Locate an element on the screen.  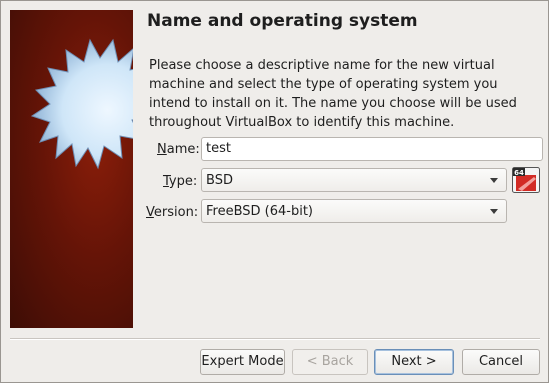
version-select-value: FreeBSD (64-bit) is located at coordinates (260, 211).